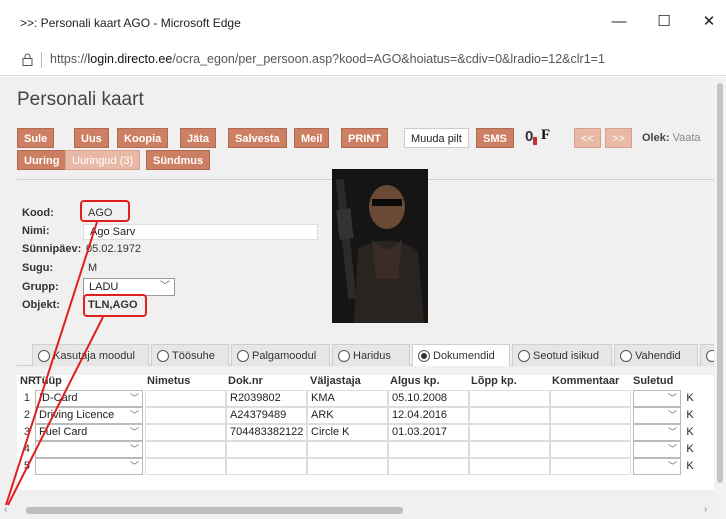 Image resolution: width=726 pixels, height=519 pixels. What do you see at coordinates (89, 398) in the screenshot?
I see `tyyp-select: ID-Card ﹀` at bounding box center [89, 398].